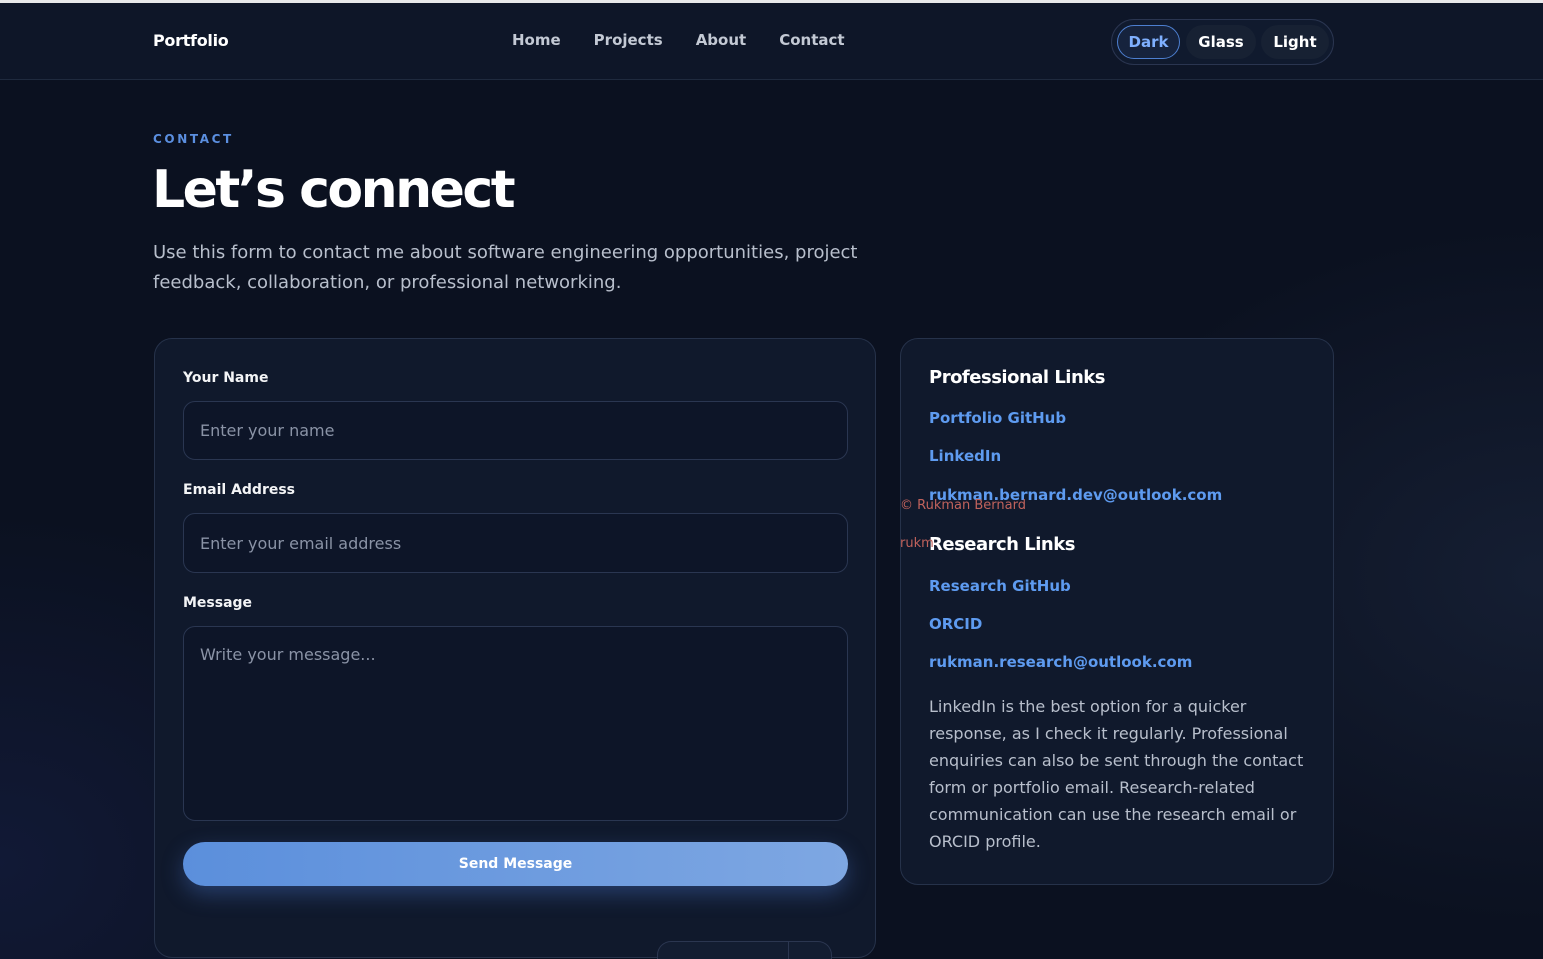 The image size is (1543, 959). Describe the element at coordinates (334, 190) in the screenshot. I see `page-title: Let’s connect` at that location.